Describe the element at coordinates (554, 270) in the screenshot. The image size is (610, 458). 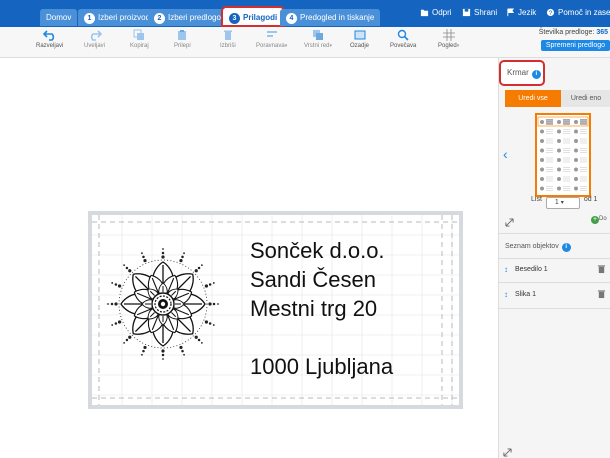
I see `list-item: ↕ Besedilo 1` at that location.